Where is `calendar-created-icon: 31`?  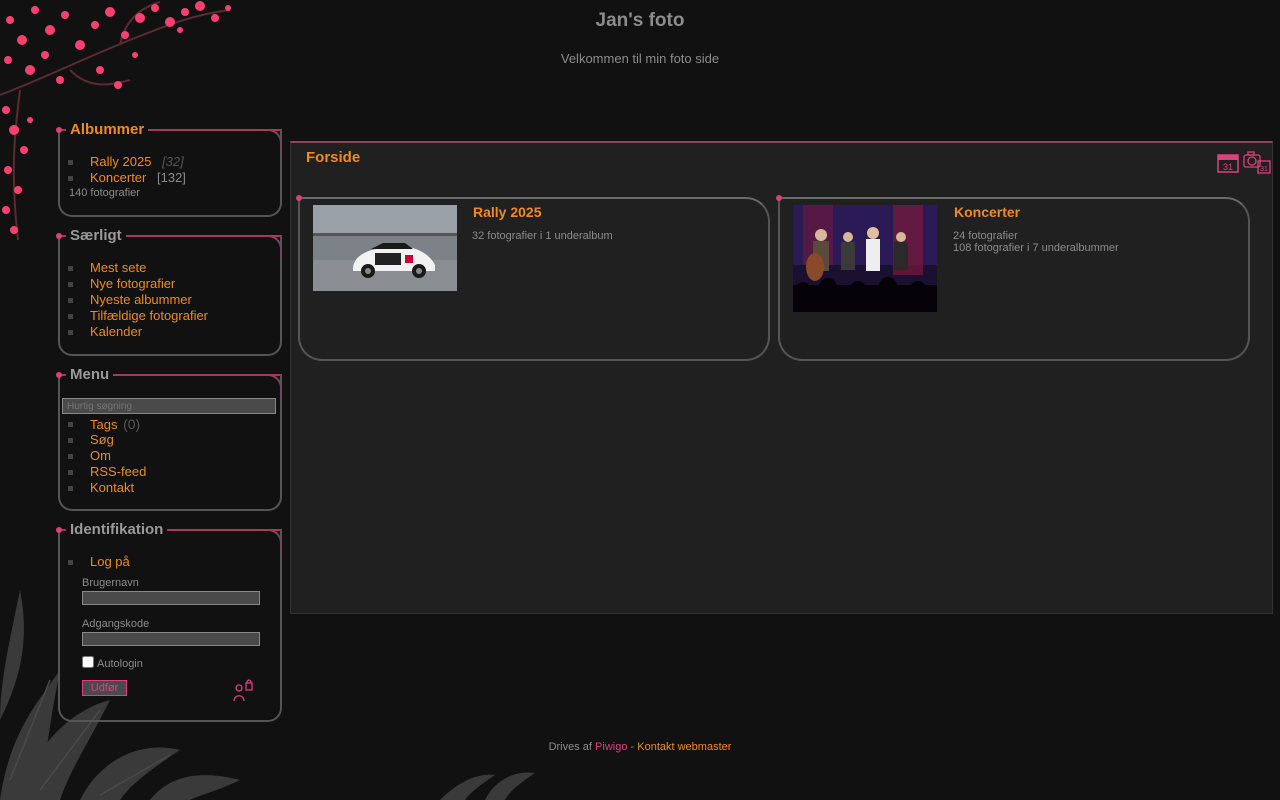
calendar-created-icon: 31 is located at coordinates (1228, 163).